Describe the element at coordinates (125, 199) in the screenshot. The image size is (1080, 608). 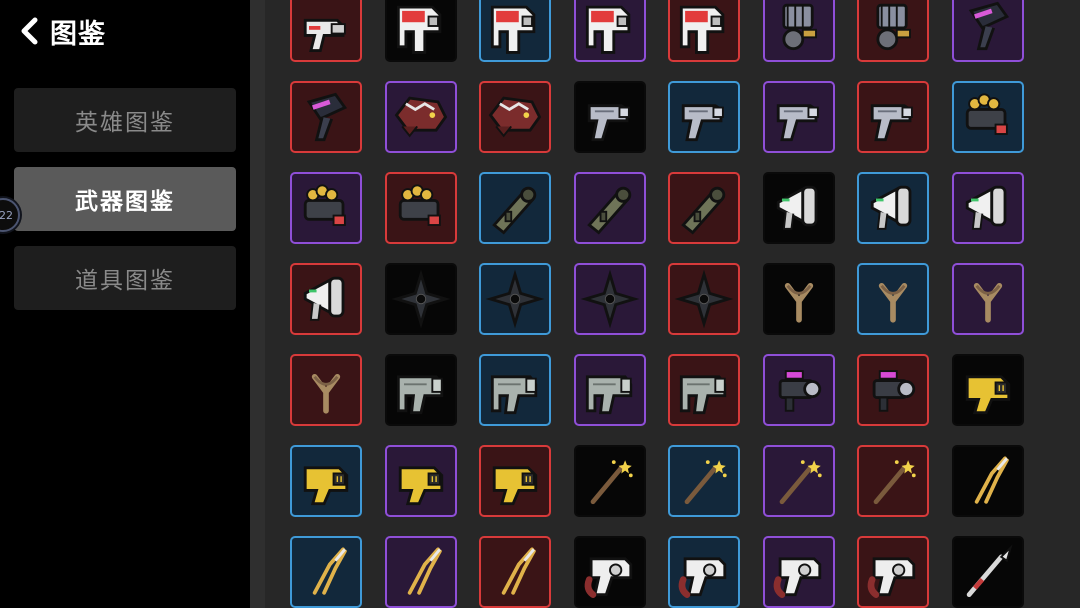
I see `tab-weapon-codex: 武器图鉴` at that location.